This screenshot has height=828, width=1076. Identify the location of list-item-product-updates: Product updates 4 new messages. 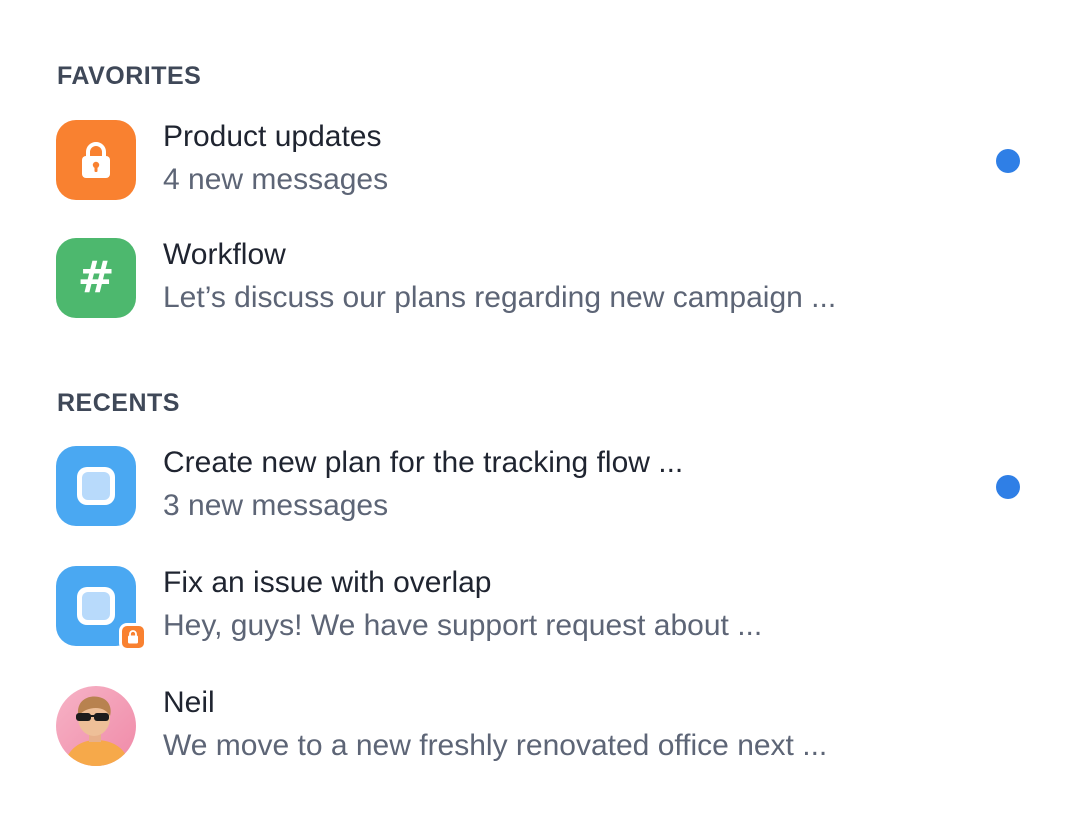
(538, 165).